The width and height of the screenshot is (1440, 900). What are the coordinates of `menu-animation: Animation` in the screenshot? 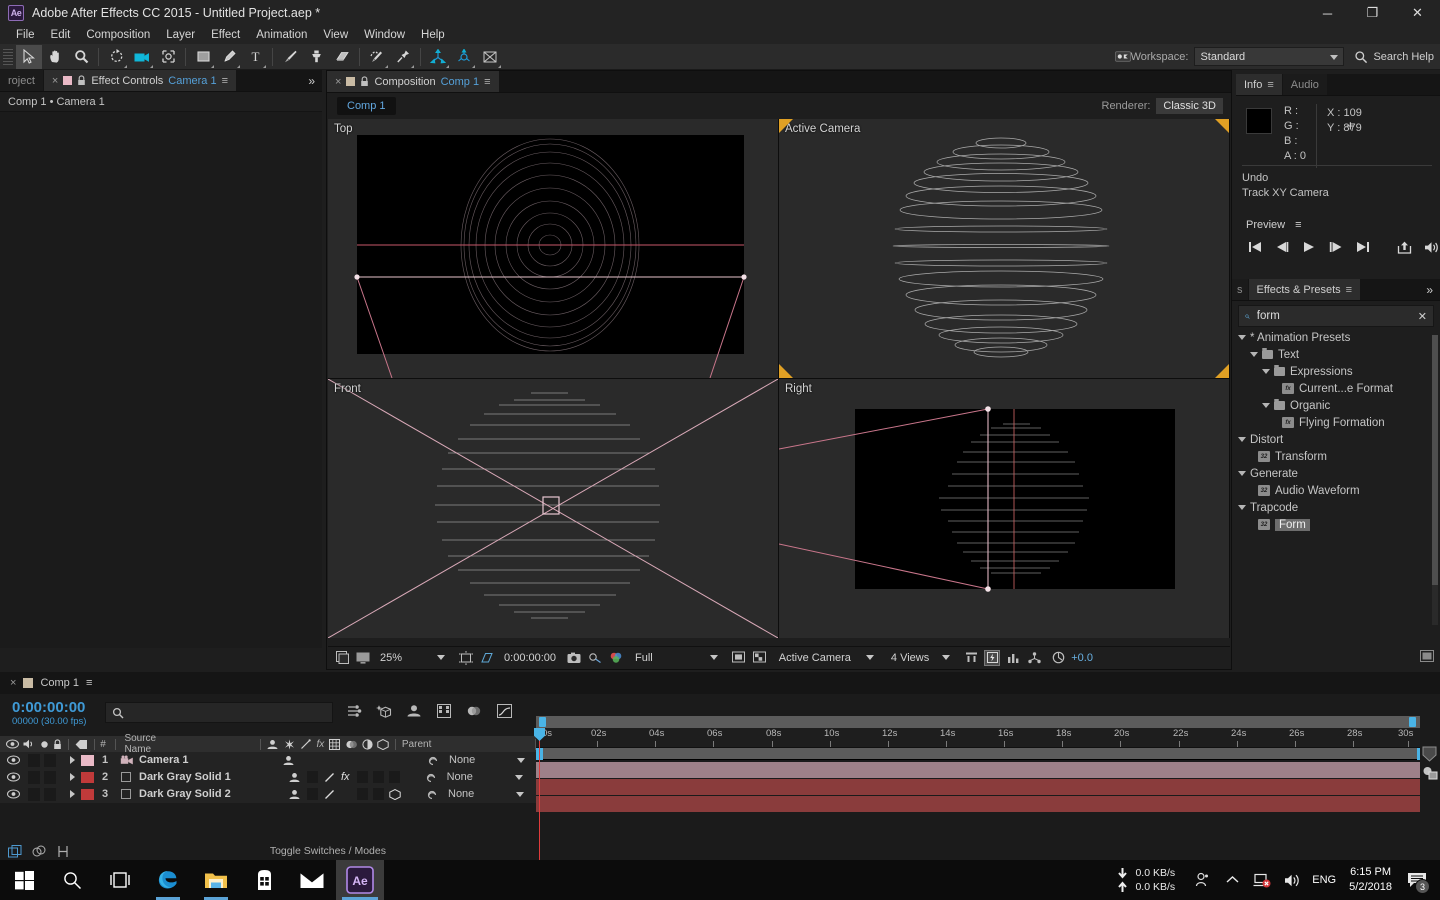 It's located at (281, 35).